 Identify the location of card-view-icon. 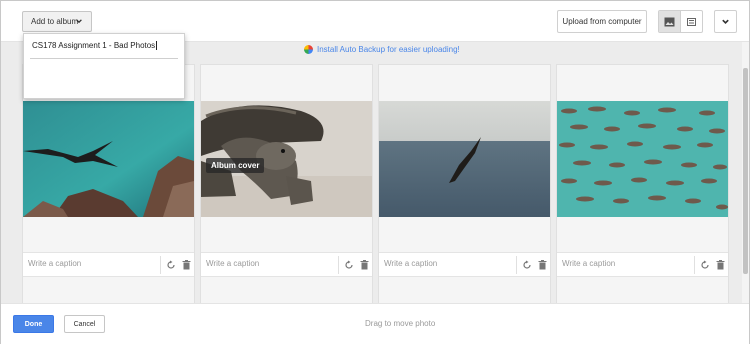
(691, 21).